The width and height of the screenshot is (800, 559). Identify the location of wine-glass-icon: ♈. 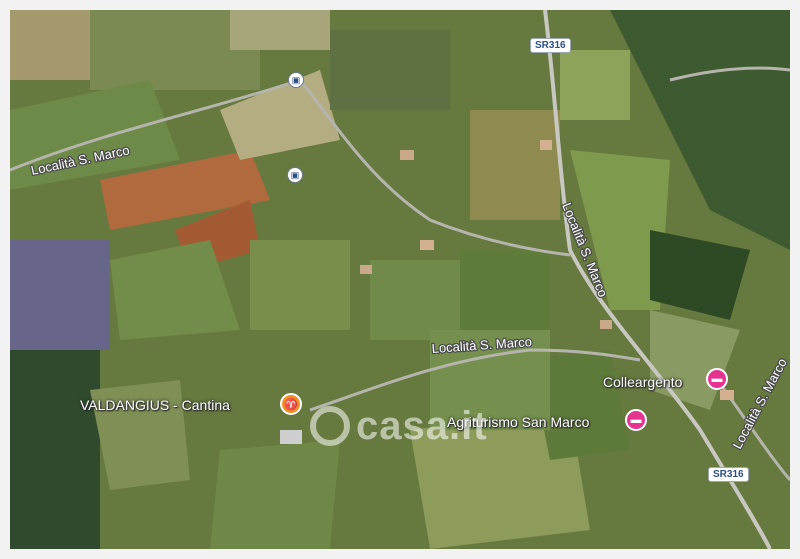
(291, 404).